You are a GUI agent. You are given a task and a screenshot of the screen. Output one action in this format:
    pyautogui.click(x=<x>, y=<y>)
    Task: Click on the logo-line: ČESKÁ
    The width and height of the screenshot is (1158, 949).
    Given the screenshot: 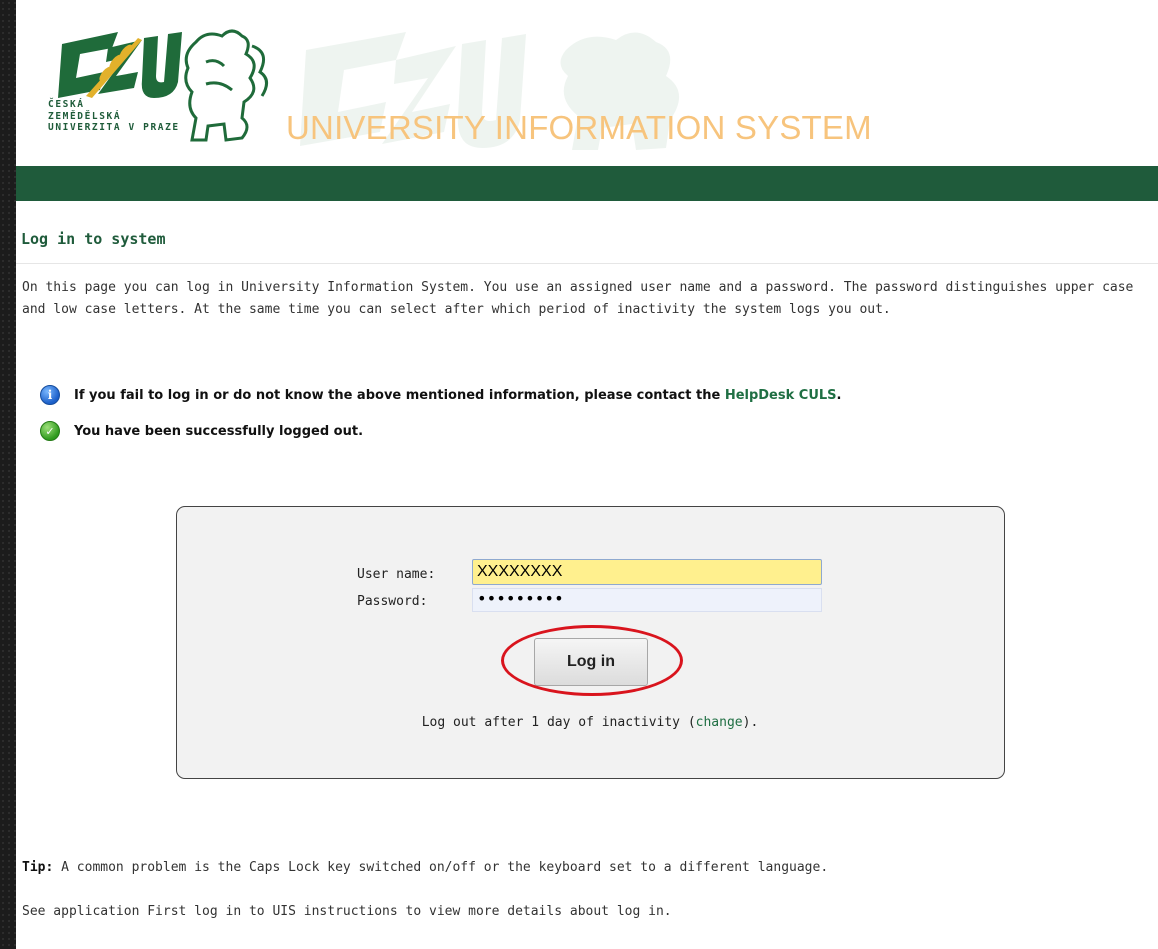 What is the action you would take?
    pyautogui.click(x=66, y=104)
    